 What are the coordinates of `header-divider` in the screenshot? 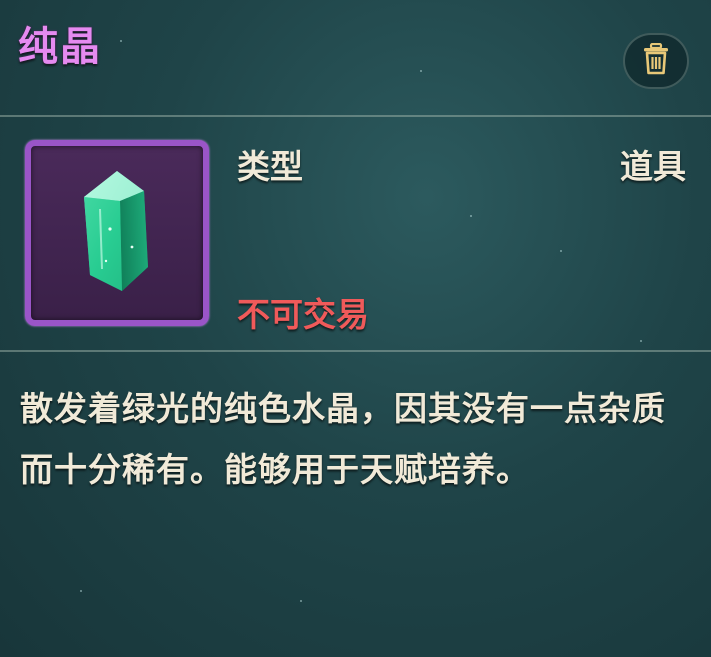 It's located at (355, 116).